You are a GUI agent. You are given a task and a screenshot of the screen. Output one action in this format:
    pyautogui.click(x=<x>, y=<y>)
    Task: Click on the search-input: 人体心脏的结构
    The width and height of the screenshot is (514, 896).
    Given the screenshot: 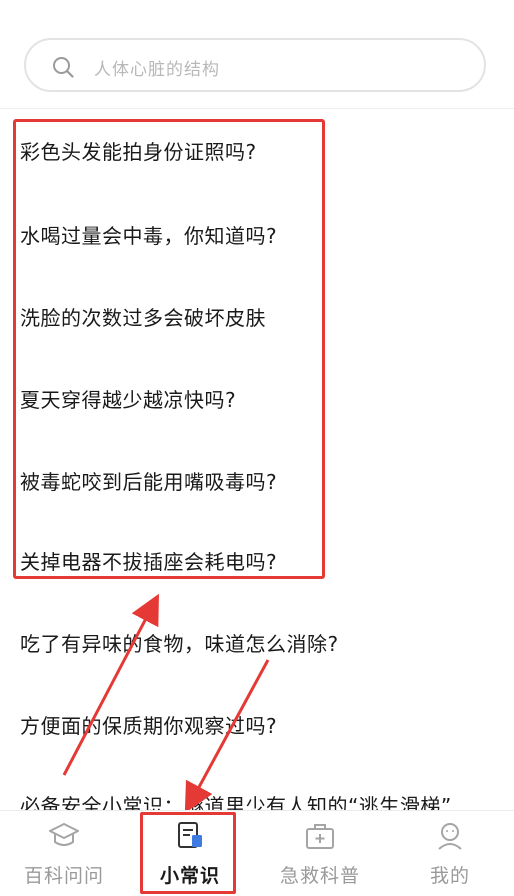 What is the action you would take?
    pyautogui.click(x=255, y=65)
    